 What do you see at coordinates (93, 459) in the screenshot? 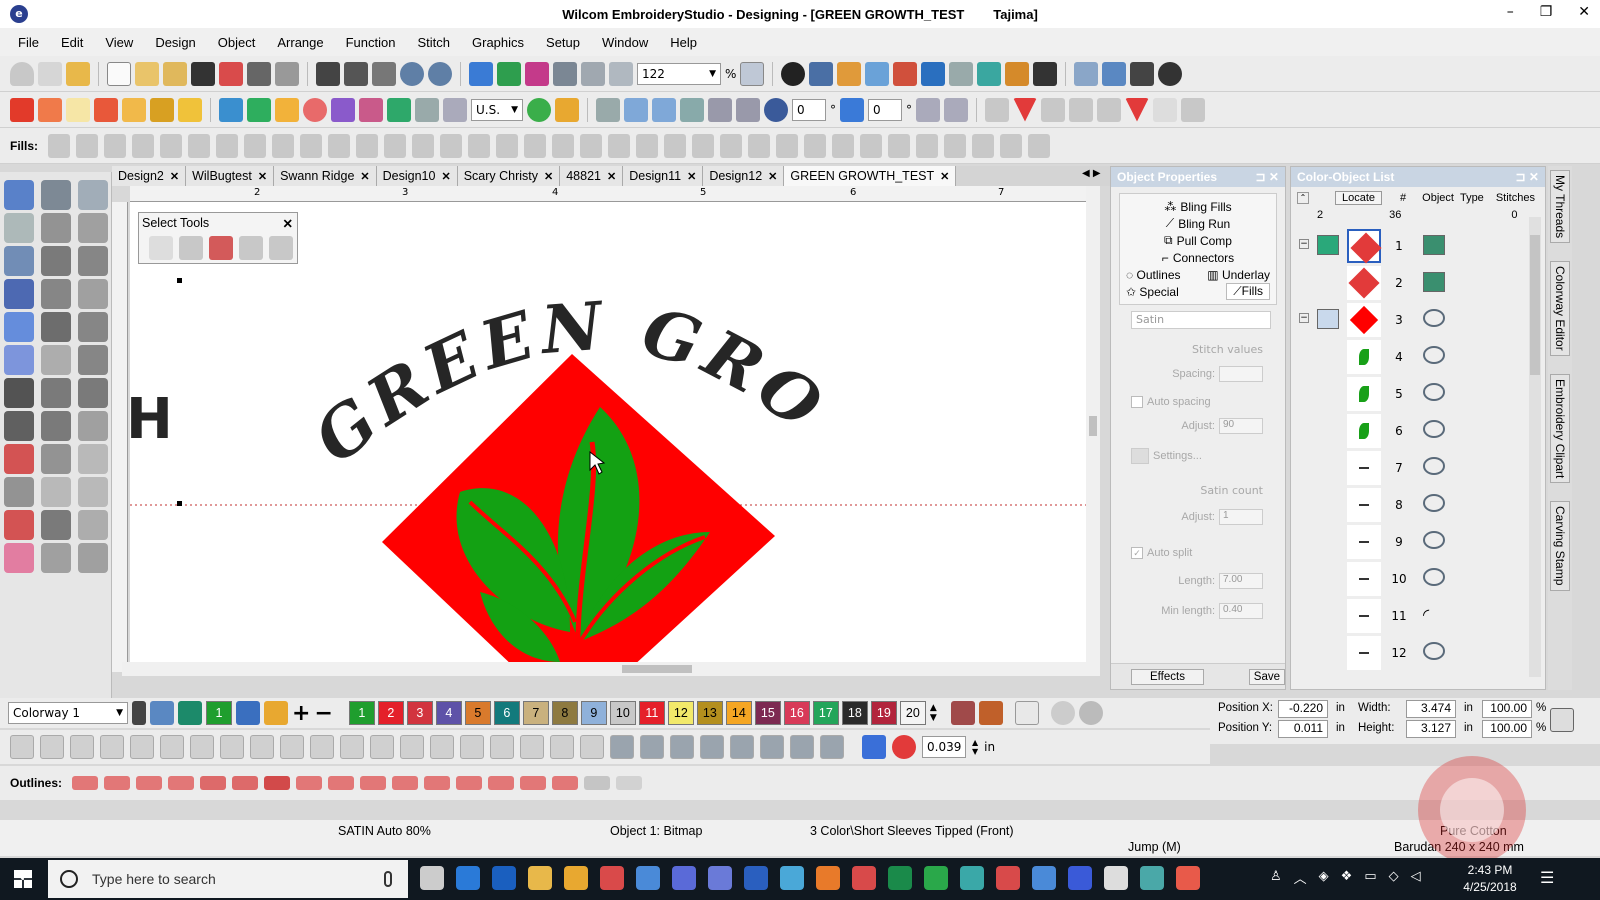
I see `button-tool-icon` at bounding box center [93, 459].